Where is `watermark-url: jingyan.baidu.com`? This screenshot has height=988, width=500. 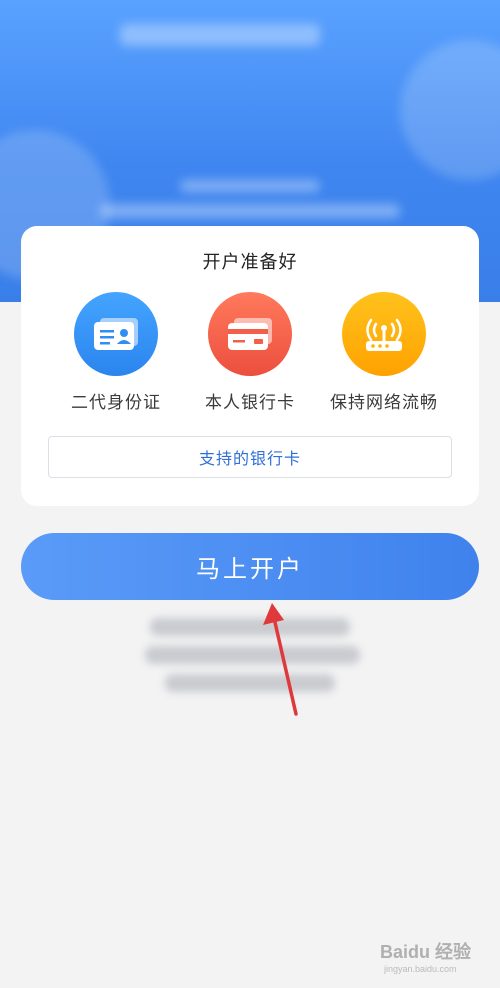 watermark-url: jingyan.baidu.com is located at coordinates (420, 969).